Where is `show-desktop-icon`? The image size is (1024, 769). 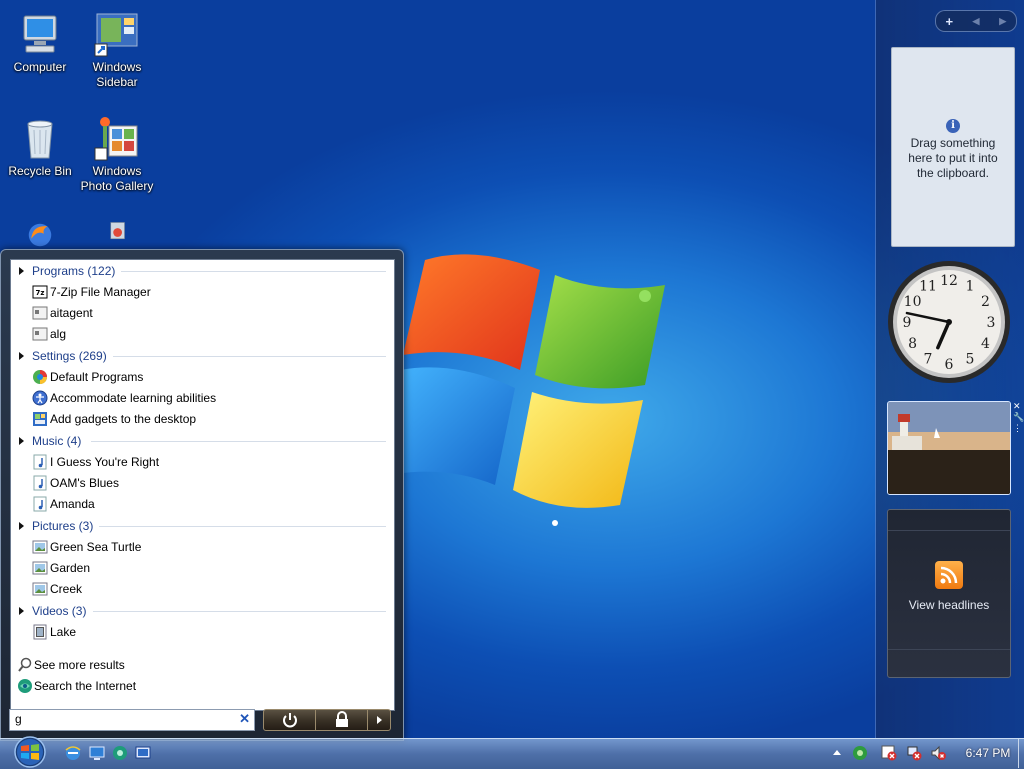
show-desktop-icon is located at coordinates (97, 753).